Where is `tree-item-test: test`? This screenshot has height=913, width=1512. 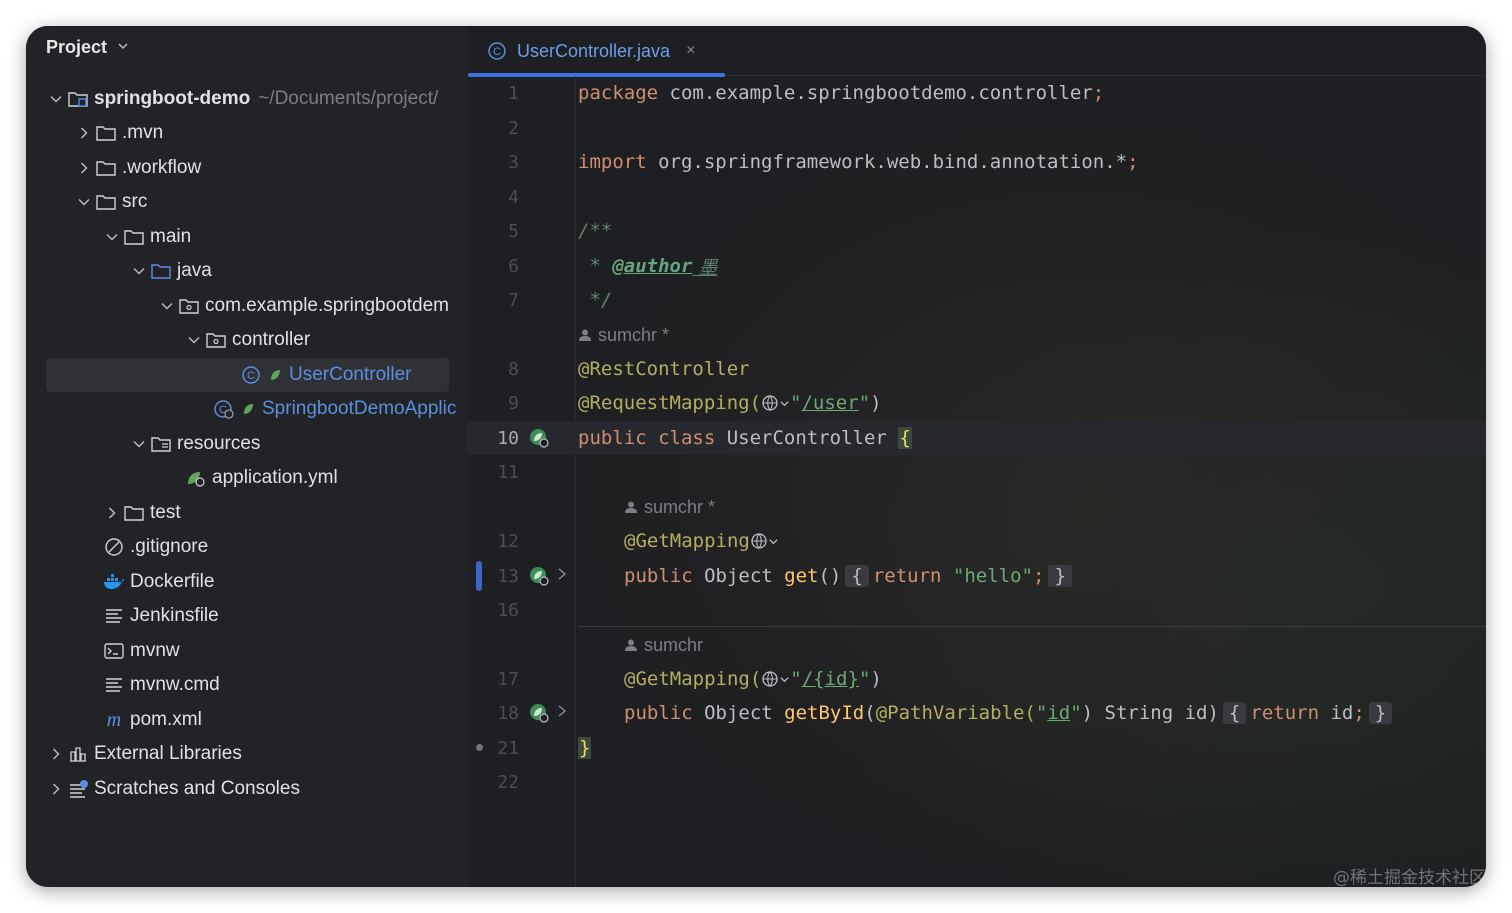 tree-item-test: test is located at coordinates (246, 513).